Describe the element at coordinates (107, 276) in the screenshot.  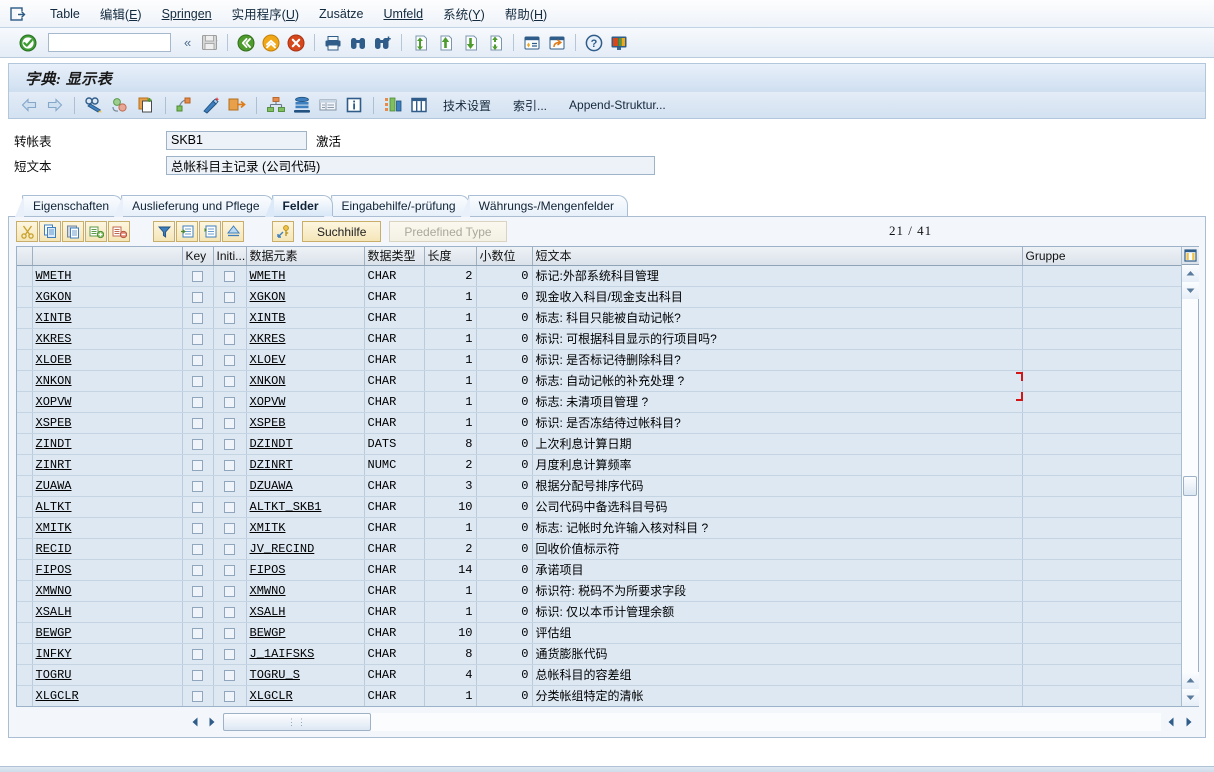
I see `cell-field: WMETH` at that location.